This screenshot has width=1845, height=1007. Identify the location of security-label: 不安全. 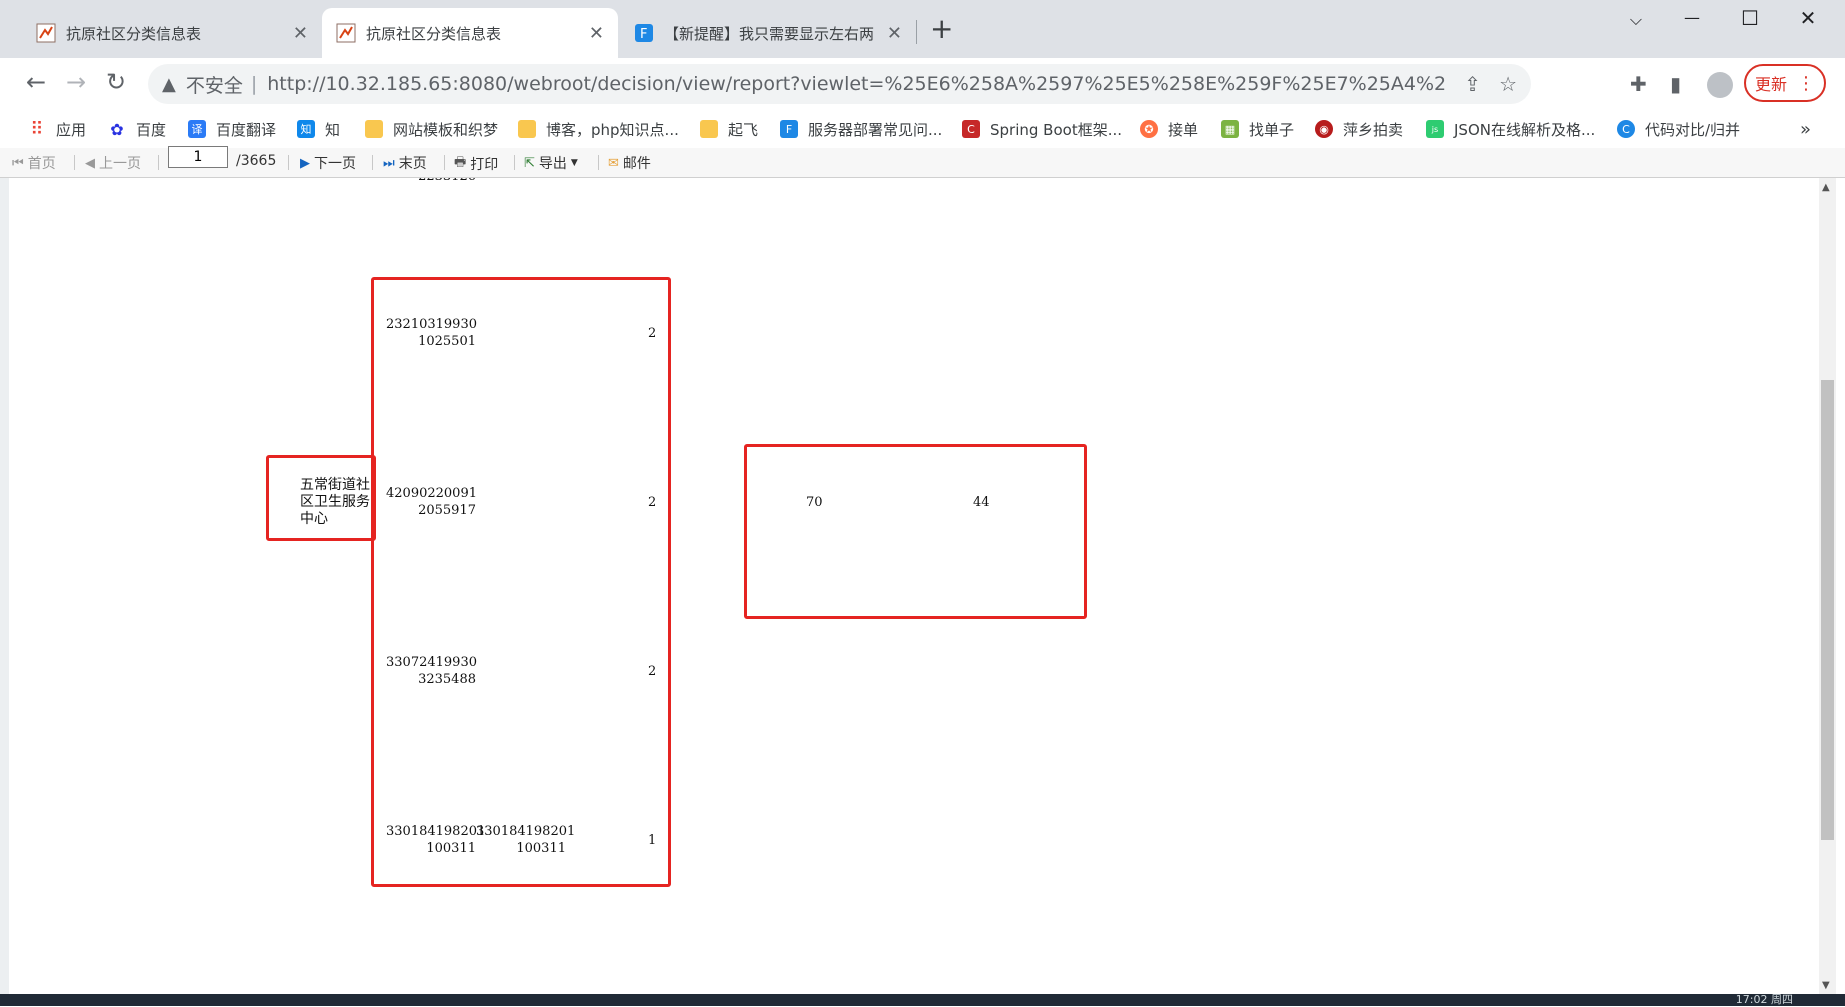
(214, 84).